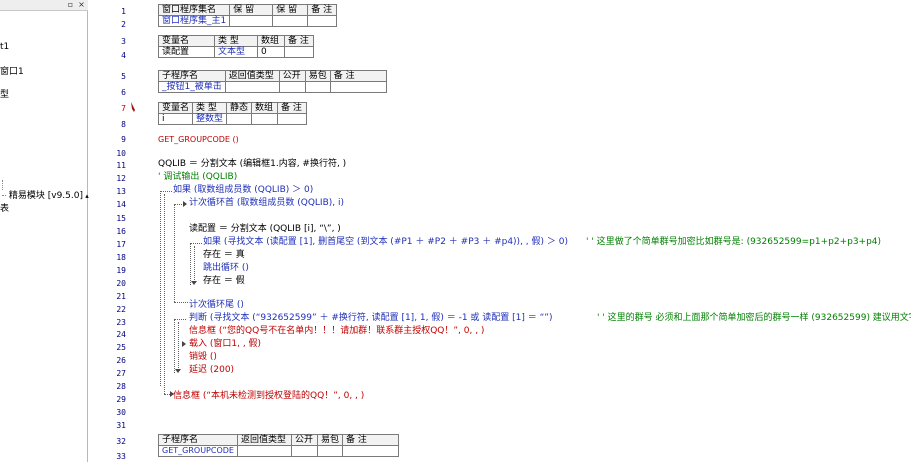 The height and width of the screenshot is (462, 911). What do you see at coordinates (243, 190) in the screenshot?
I see `code-line-13: 如果 (取数组成员数 (QQLIB) ＞ 0)` at bounding box center [243, 190].